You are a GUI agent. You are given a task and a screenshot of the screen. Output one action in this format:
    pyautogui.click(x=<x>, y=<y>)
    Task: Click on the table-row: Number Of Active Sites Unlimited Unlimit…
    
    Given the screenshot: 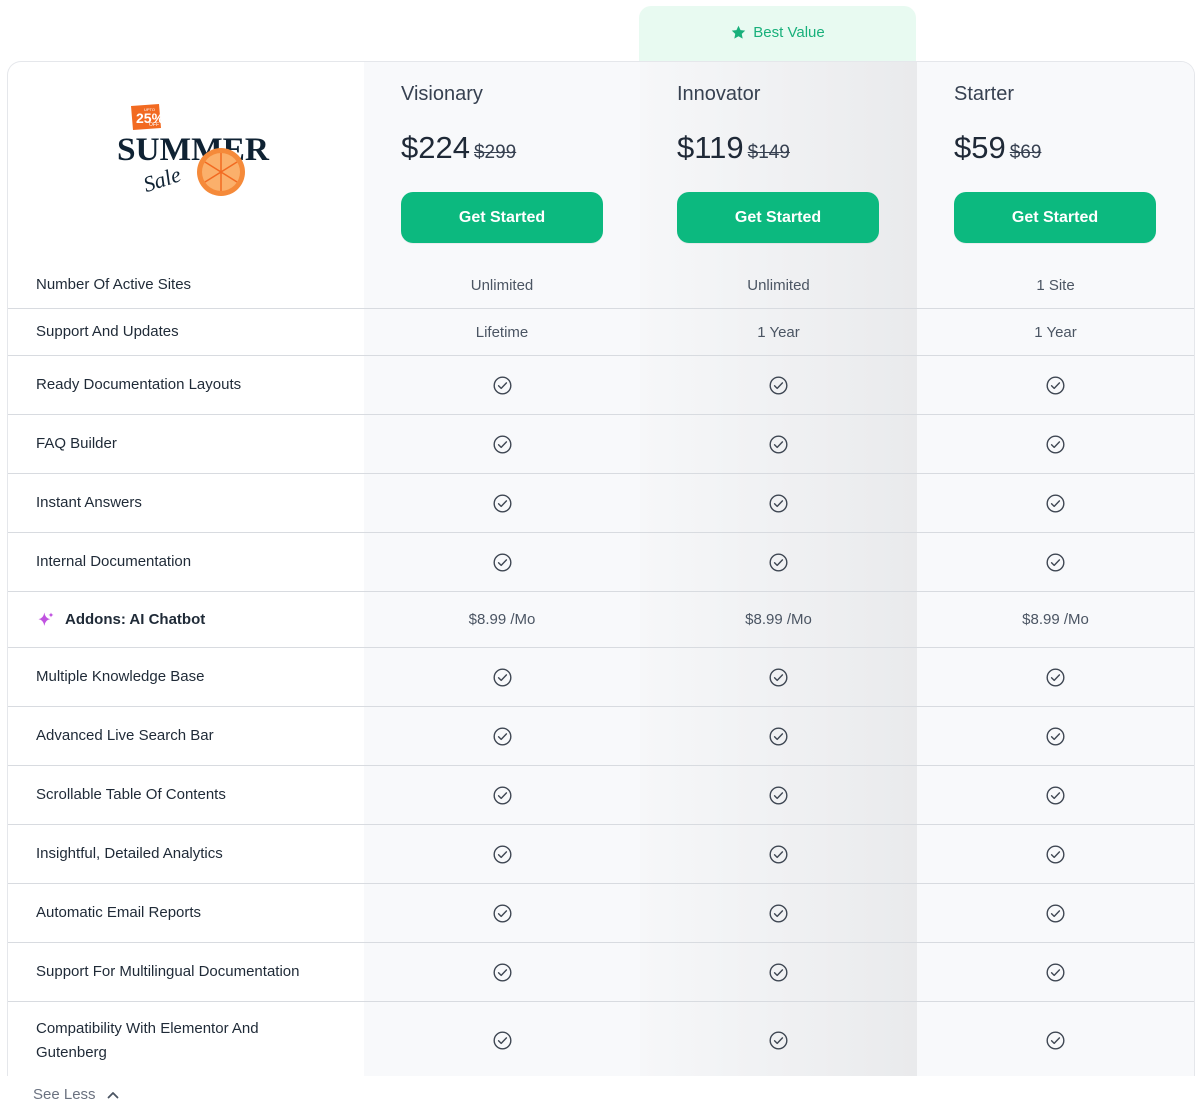 What is the action you would take?
    pyautogui.click(x=601, y=285)
    